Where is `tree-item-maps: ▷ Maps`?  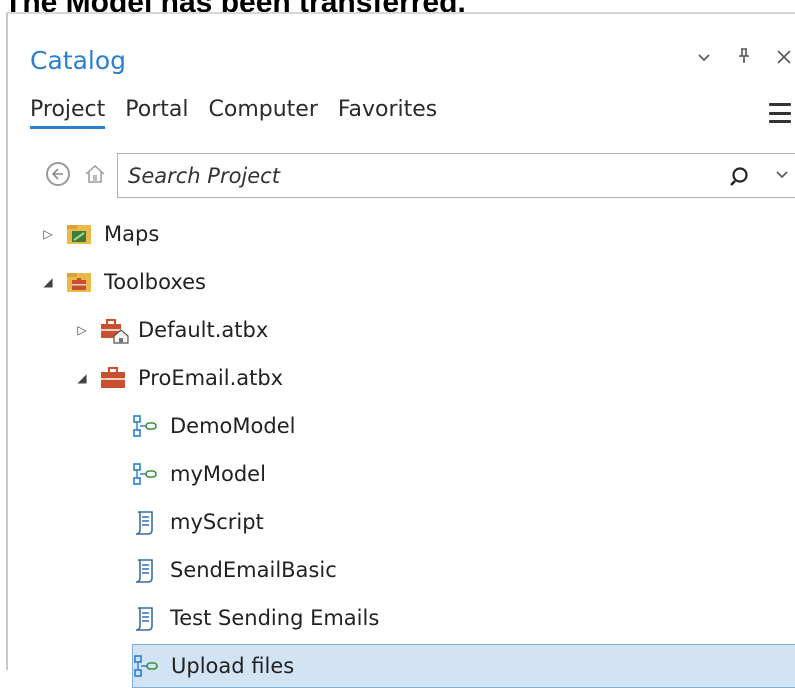 tree-item-maps: ▷ Maps is located at coordinates (99, 234).